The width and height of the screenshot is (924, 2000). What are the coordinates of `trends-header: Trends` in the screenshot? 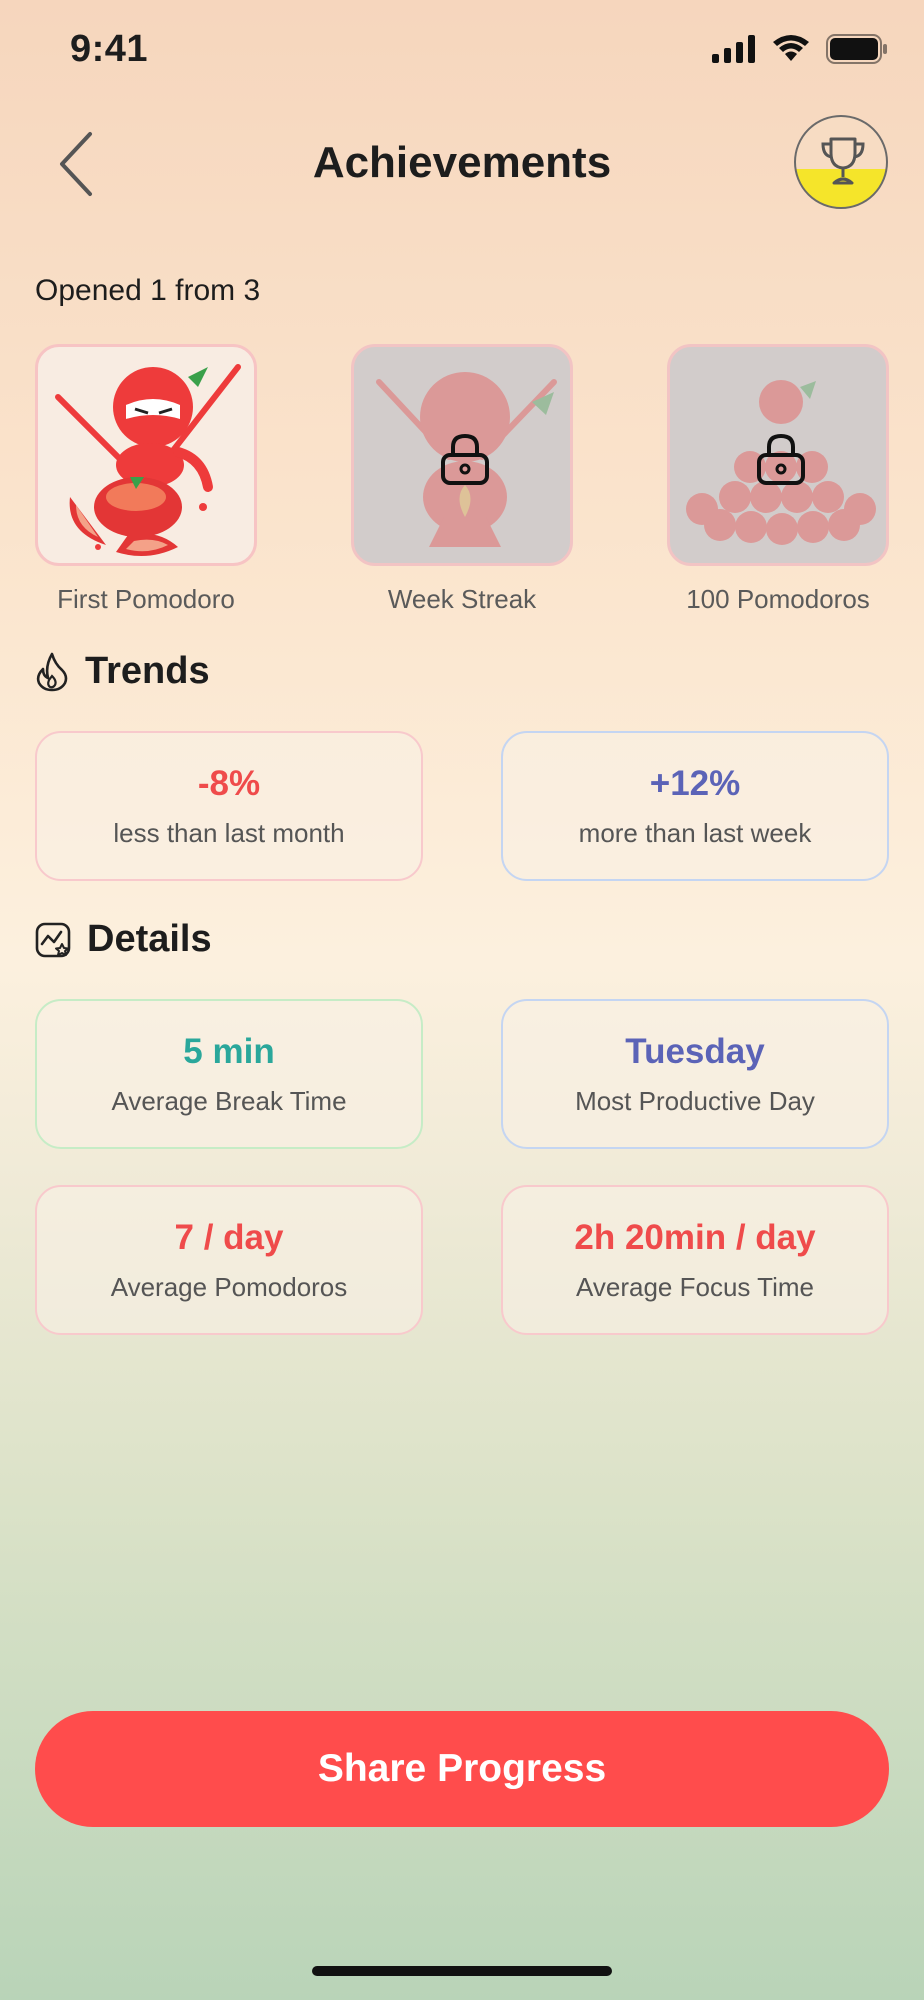 It's located at (122, 671).